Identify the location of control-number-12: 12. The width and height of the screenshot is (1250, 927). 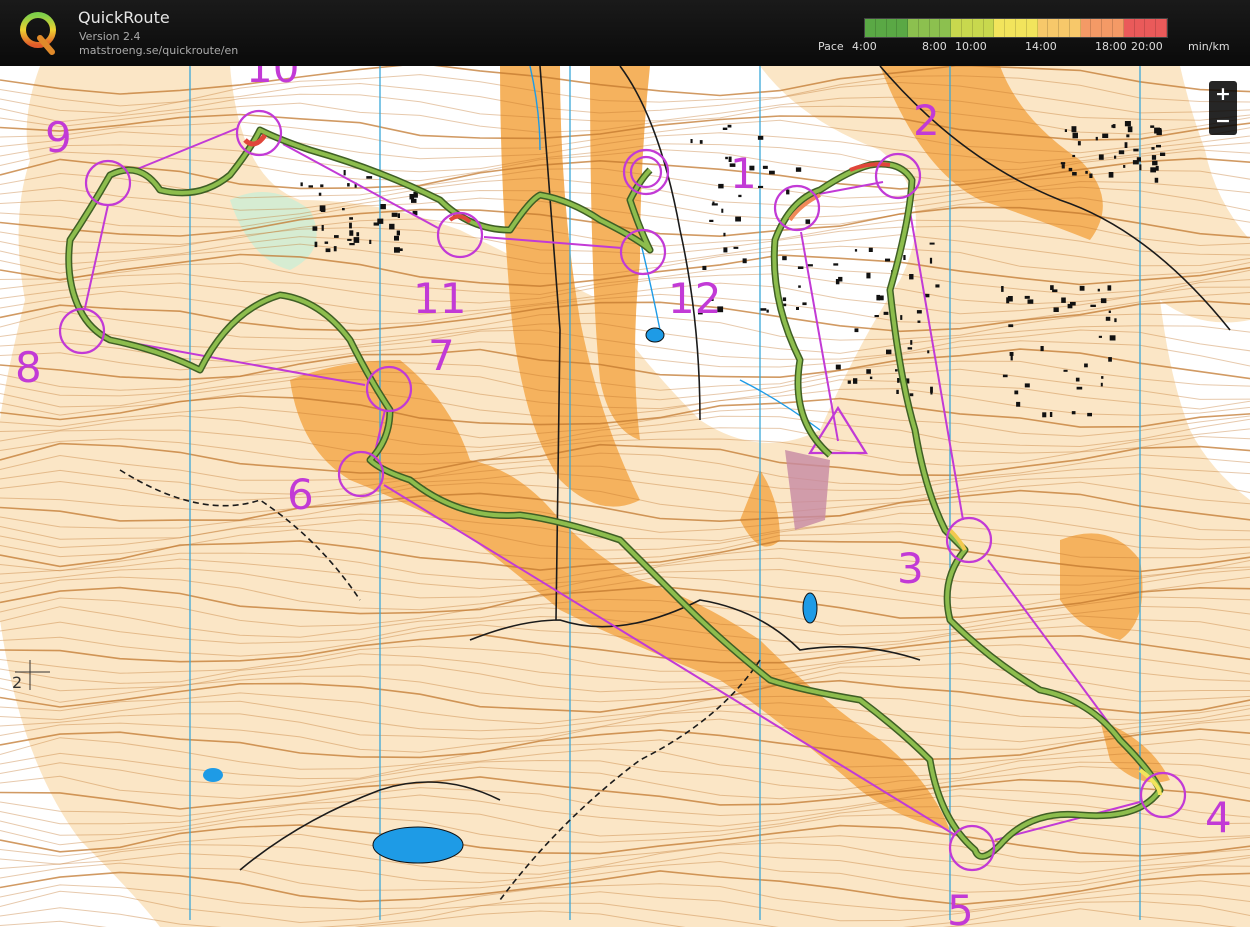
(694, 298).